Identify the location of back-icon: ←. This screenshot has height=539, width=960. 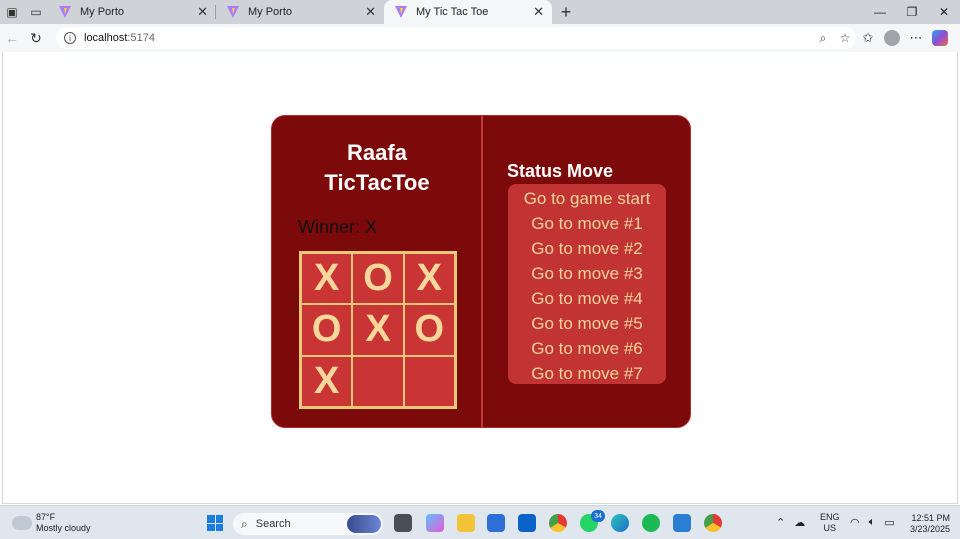
(12, 38).